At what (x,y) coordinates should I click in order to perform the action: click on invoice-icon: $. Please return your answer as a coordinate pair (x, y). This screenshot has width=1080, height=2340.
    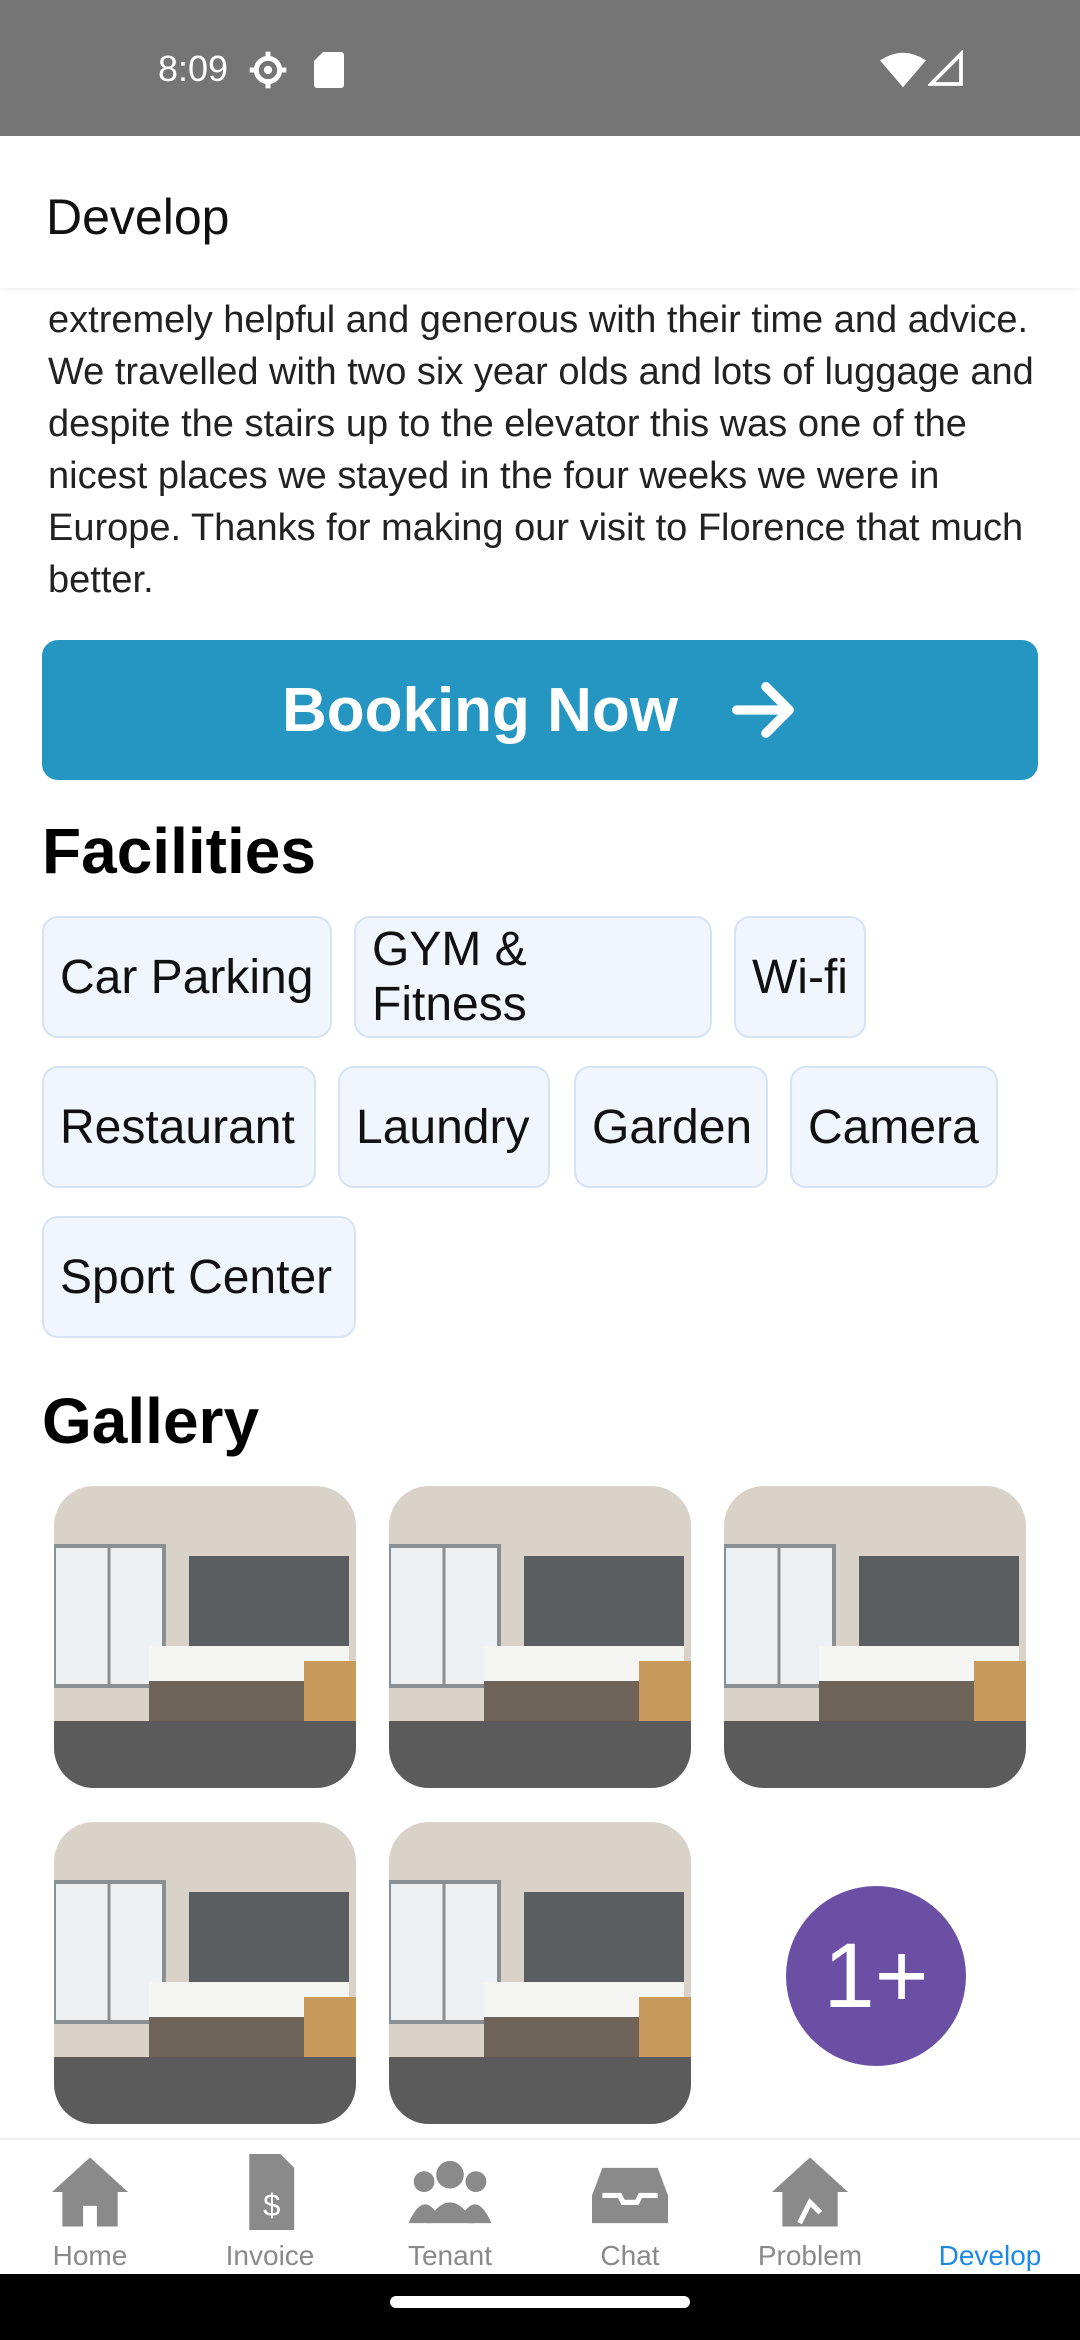
    Looking at the image, I should click on (272, 2192).